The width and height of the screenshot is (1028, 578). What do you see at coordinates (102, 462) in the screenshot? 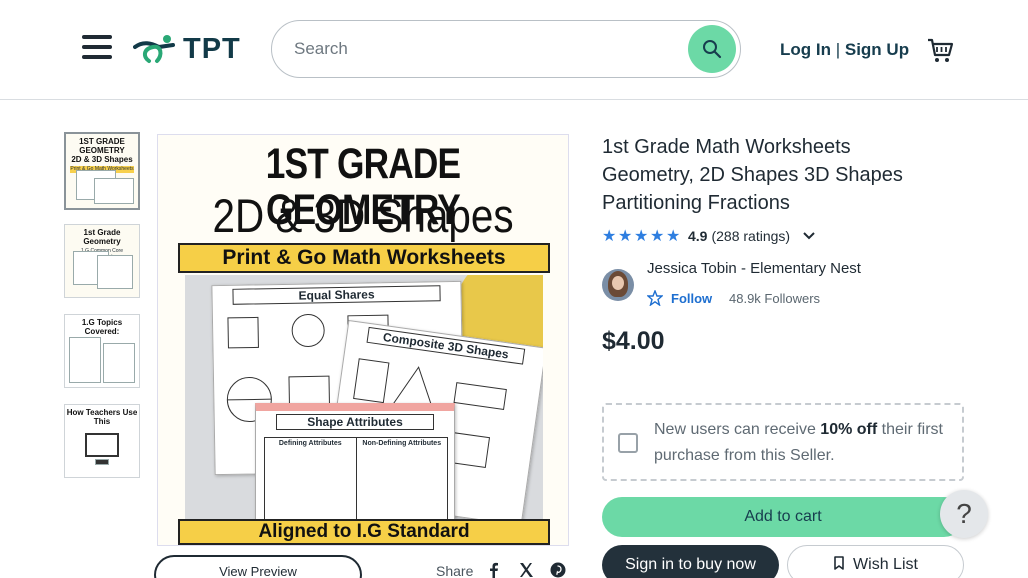
I see `thumbnail-stand` at bounding box center [102, 462].